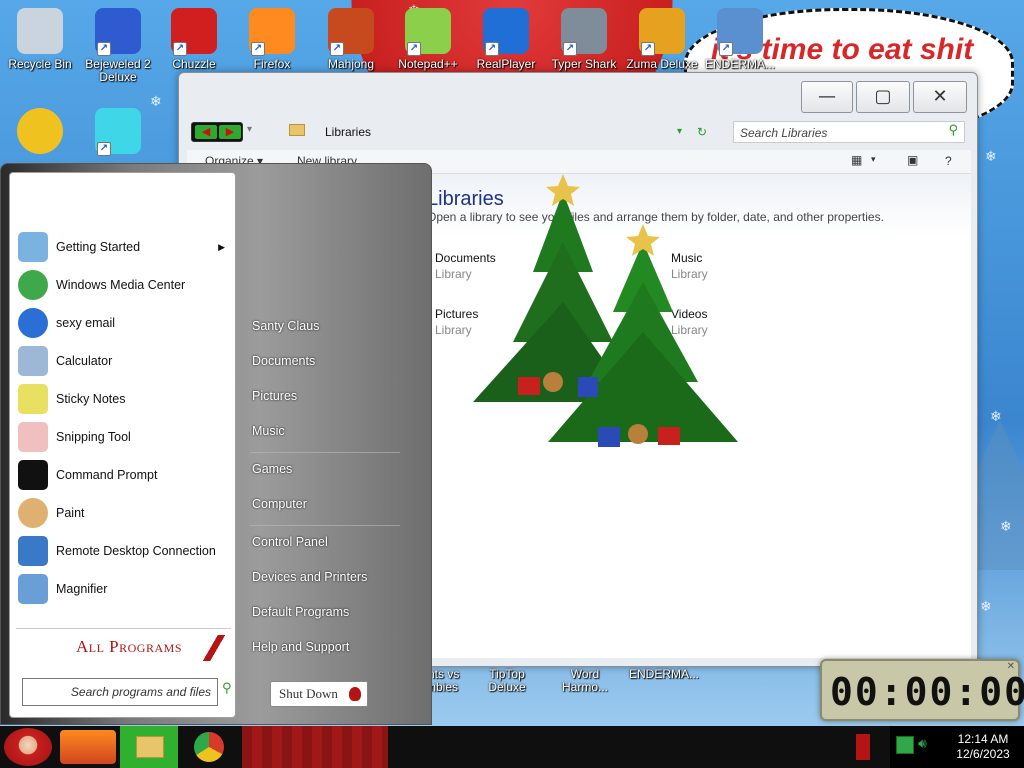 This screenshot has width=1024, height=768. What do you see at coordinates (300, 612) in the screenshot?
I see `start-link-default-programs: Default Programs` at bounding box center [300, 612].